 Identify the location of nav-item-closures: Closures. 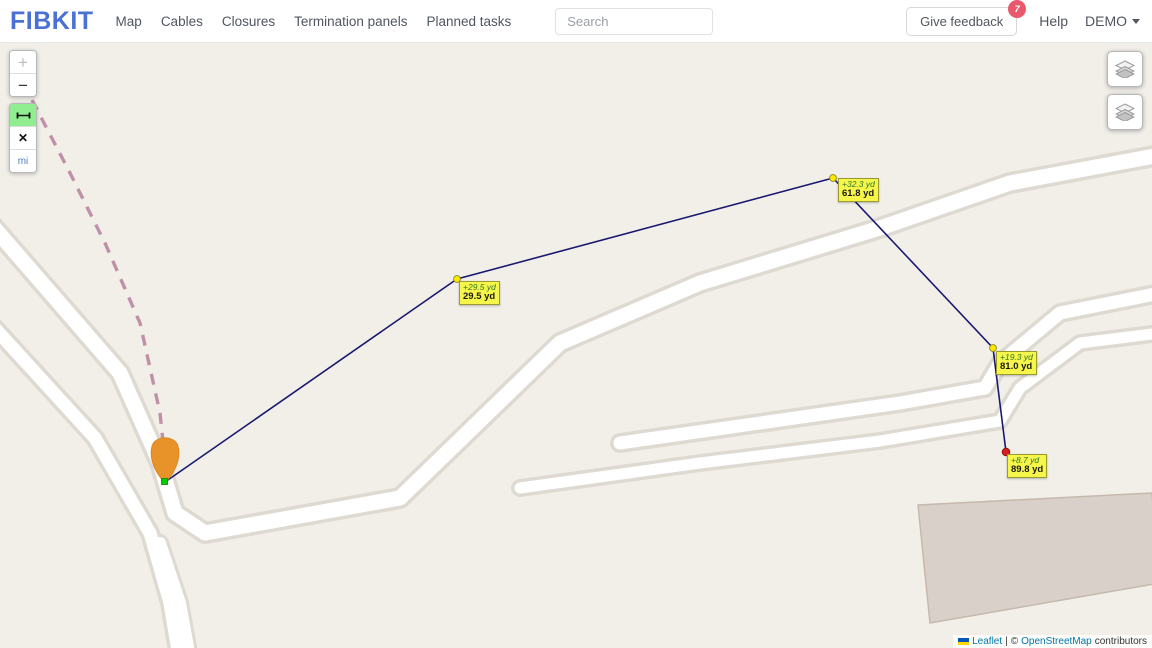
(248, 21).